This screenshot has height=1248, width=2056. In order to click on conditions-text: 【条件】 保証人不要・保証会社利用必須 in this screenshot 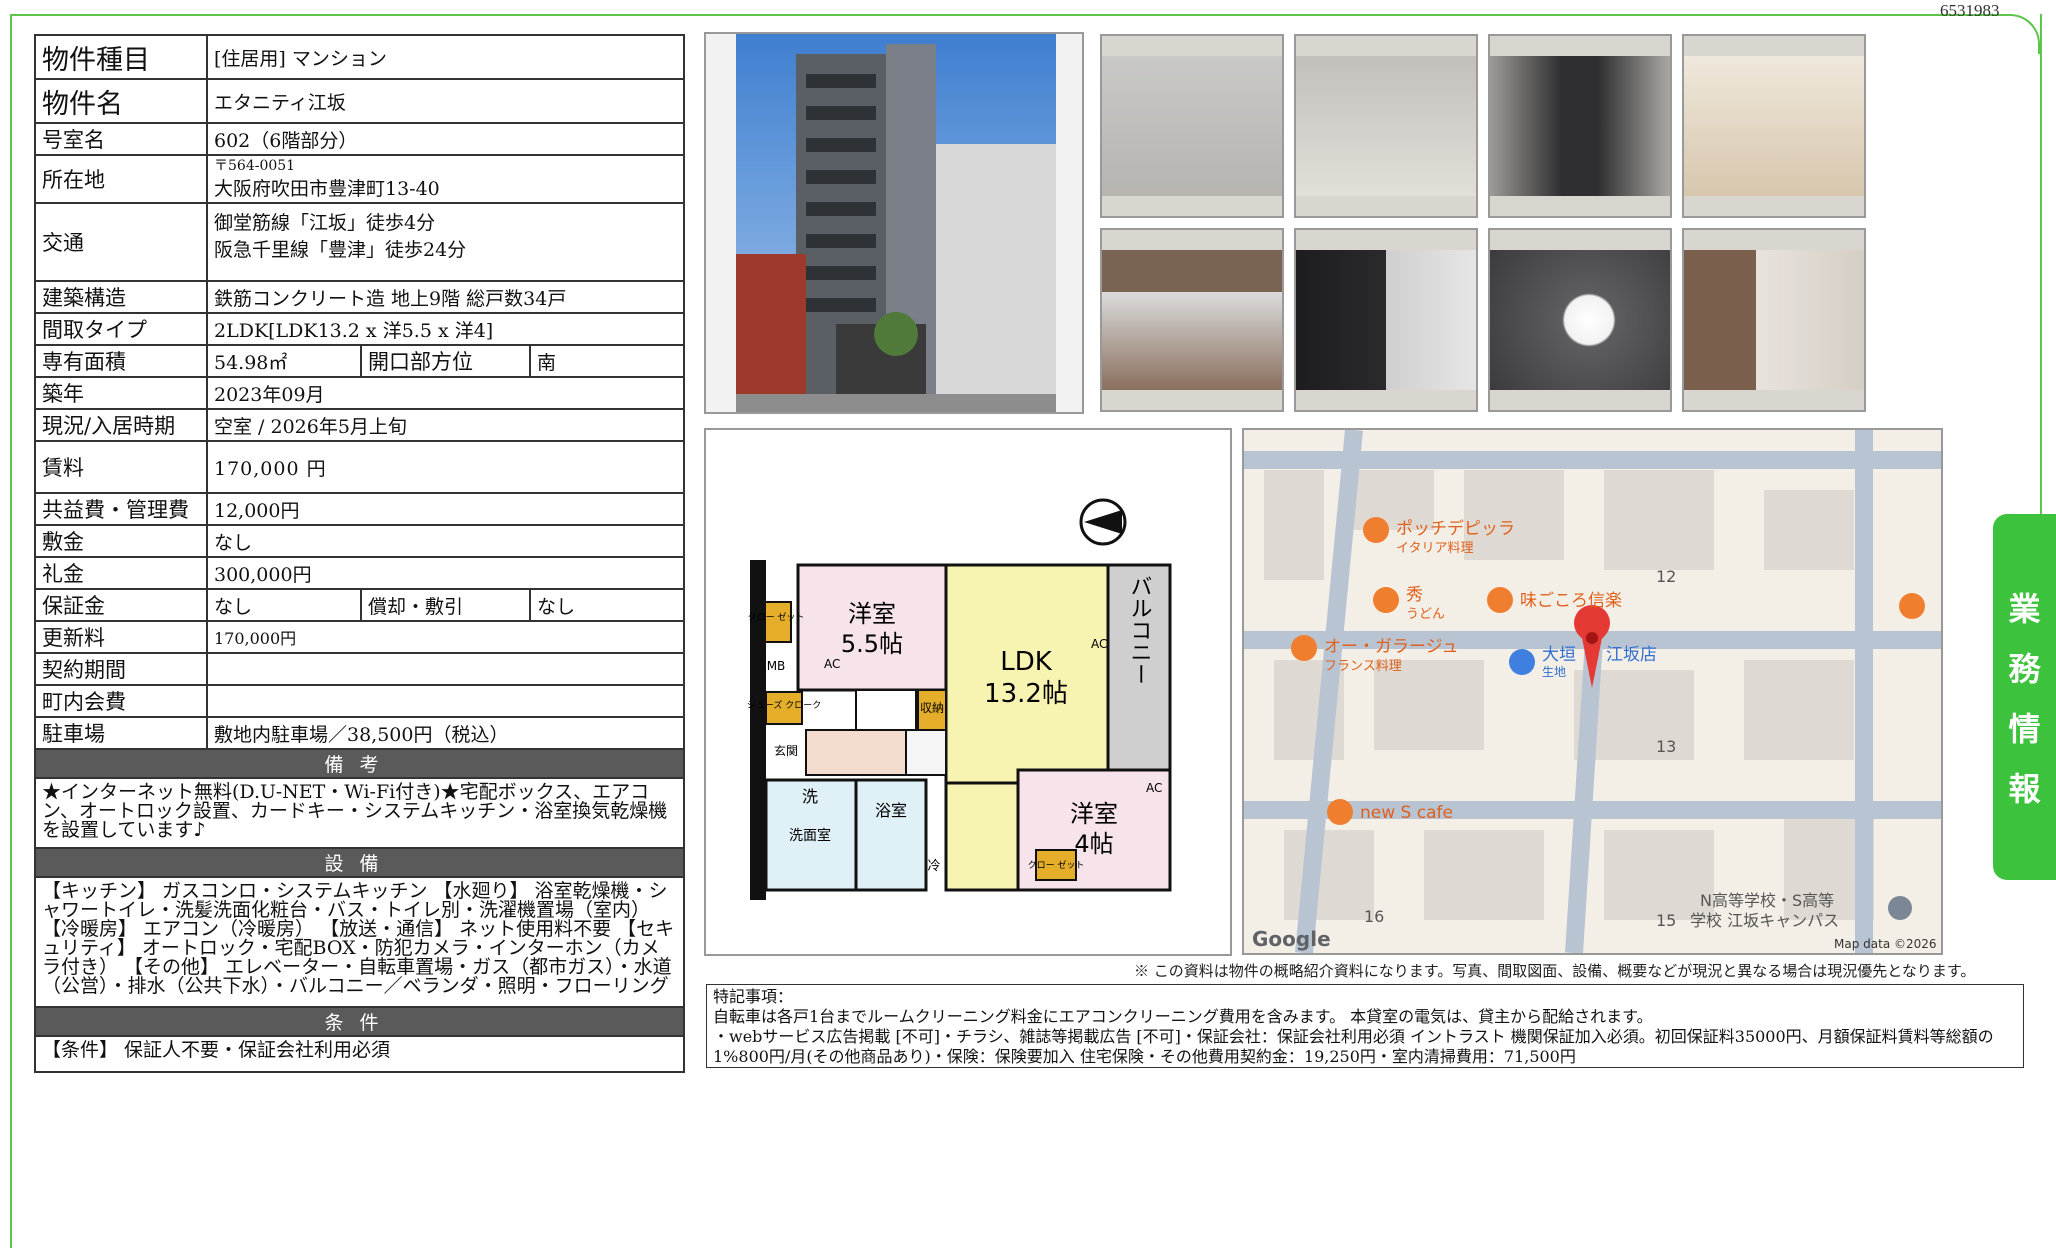, I will do `click(359, 1054)`.